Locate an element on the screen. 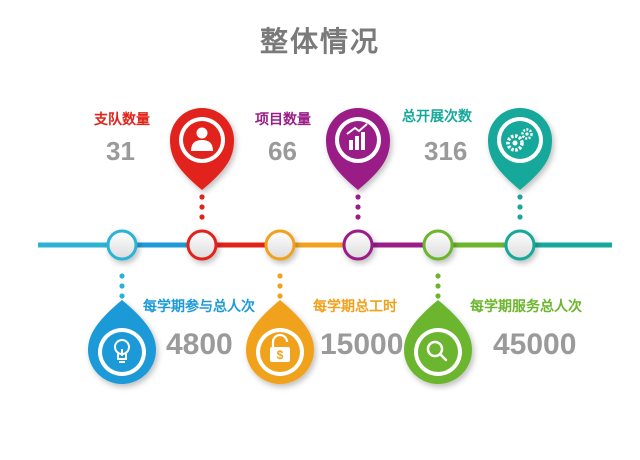 The image size is (640, 460). marker-teal is located at coordinates (520, 149).